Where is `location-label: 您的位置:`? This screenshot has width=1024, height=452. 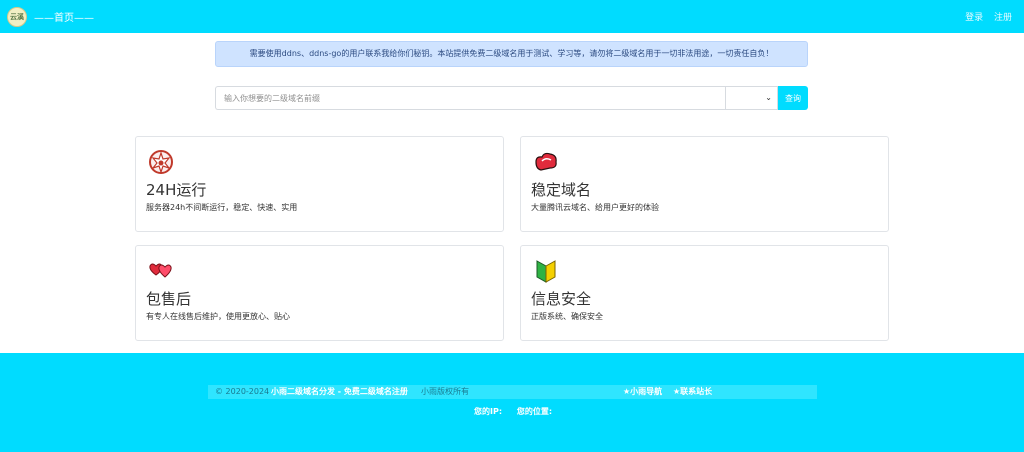
location-label: 您的位置: is located at coordinates (534, 411).